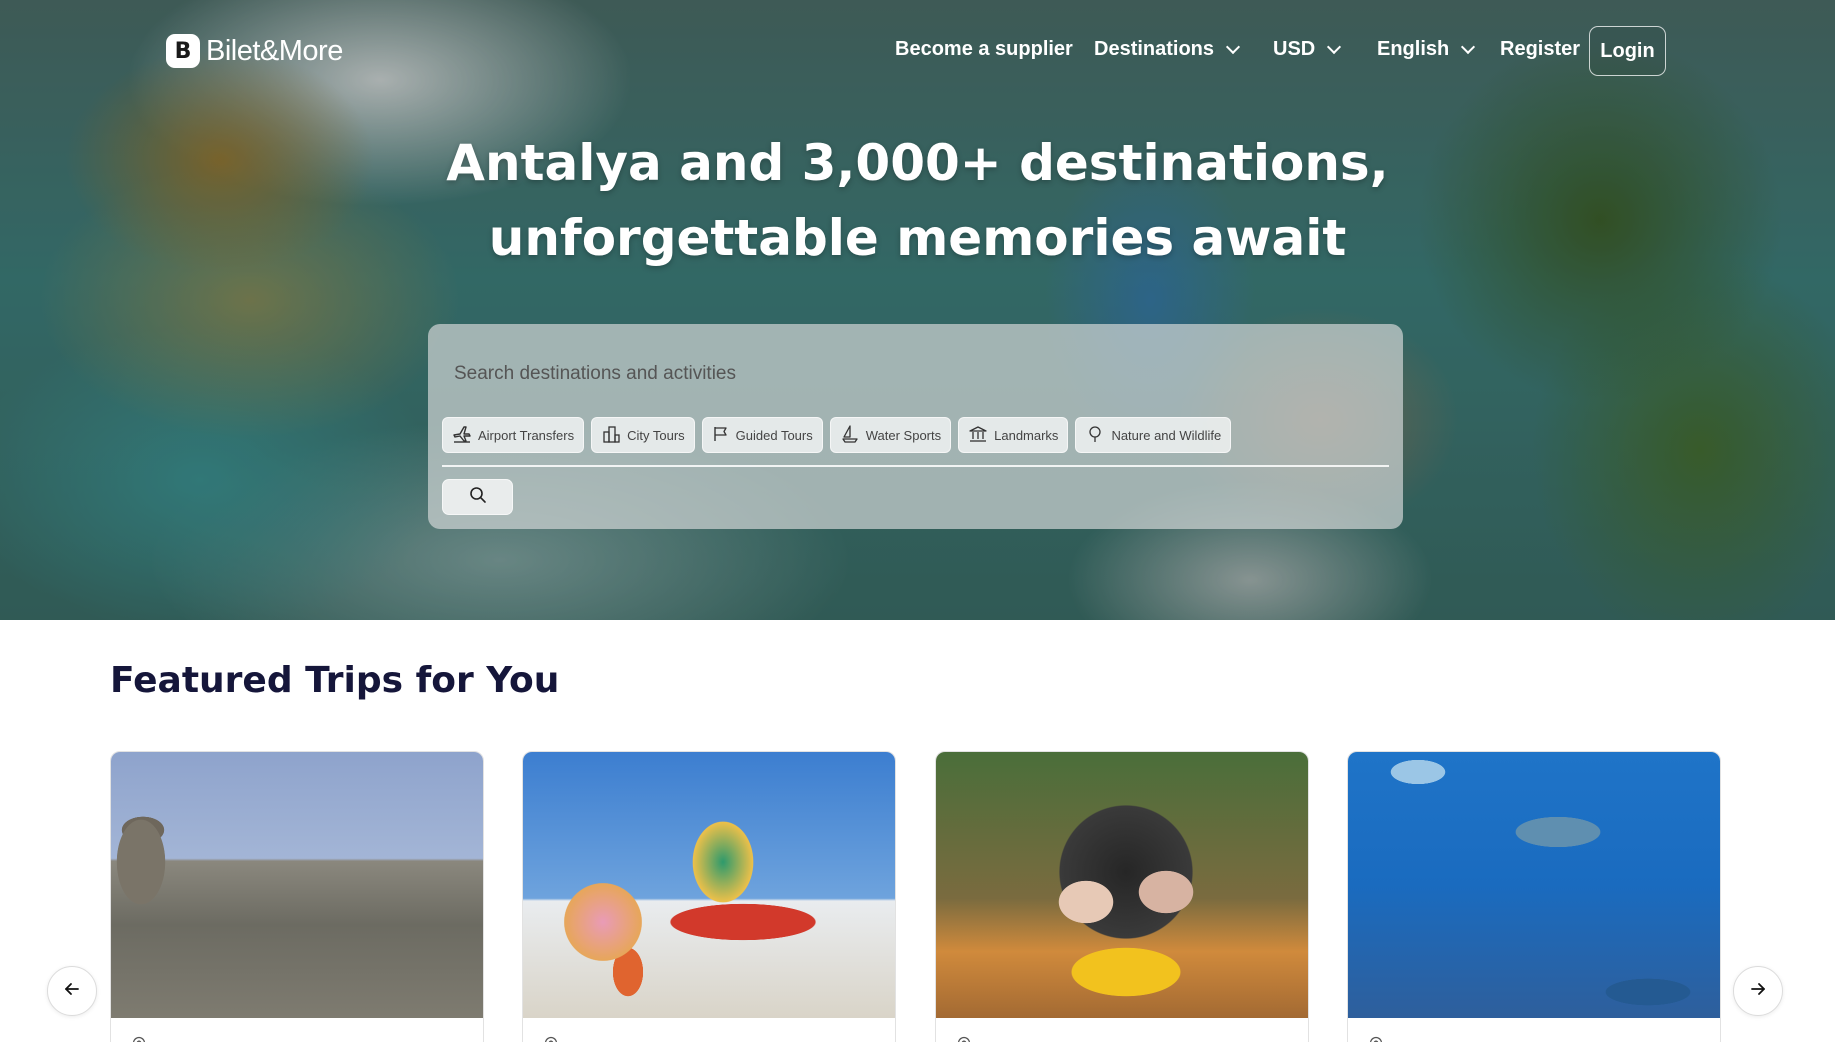 The width and height of the screenshot is (1835, 1042). I want to click on search-divider, so click(915, 466).